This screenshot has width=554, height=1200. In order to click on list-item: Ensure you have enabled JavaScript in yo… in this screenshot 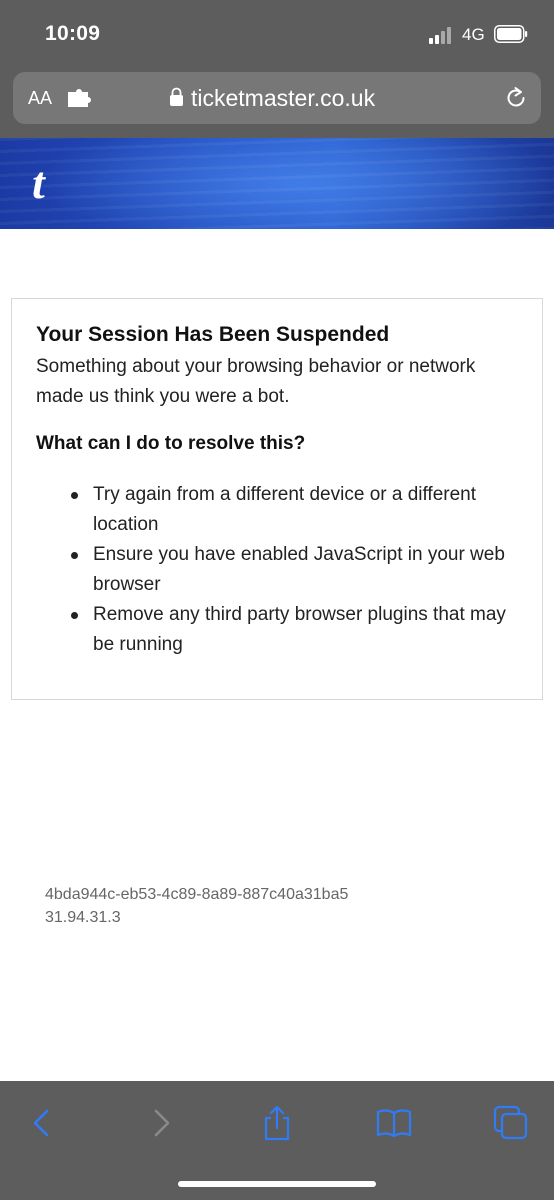, I will do `click(292, 570)`.